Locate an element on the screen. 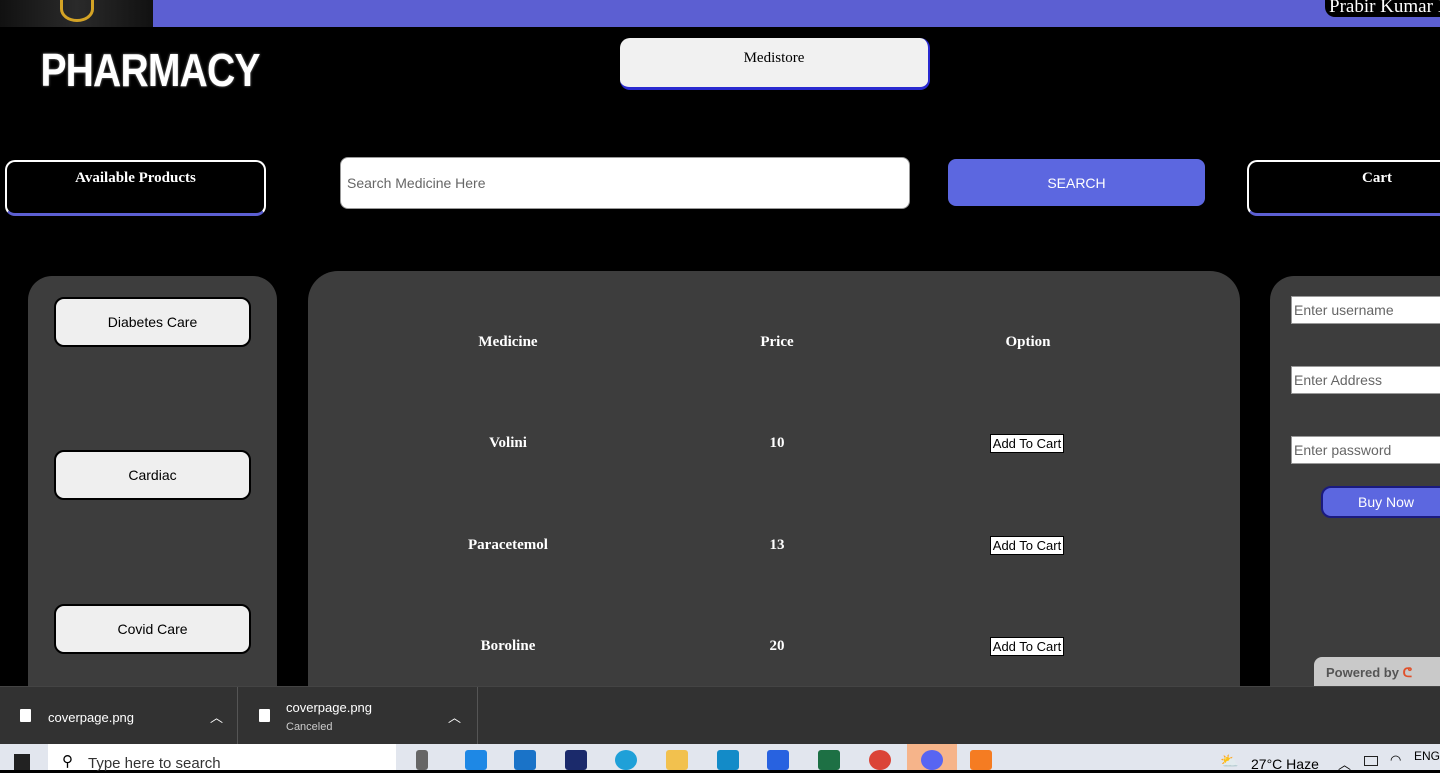  weather-icon: ⛅ is located at coordinates (1229, 761).